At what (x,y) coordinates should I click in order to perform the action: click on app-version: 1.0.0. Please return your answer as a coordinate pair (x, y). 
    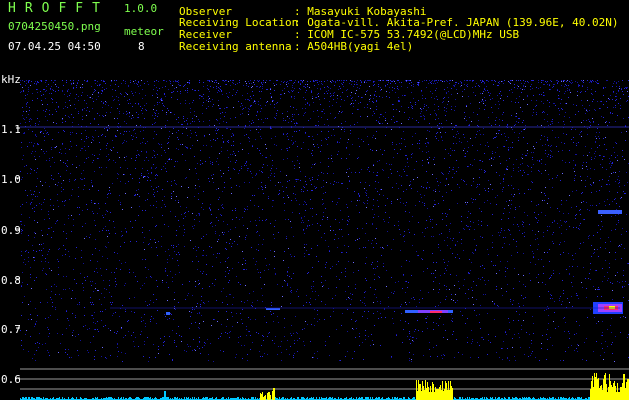
    Looking at the image, I should click on (141, 8).